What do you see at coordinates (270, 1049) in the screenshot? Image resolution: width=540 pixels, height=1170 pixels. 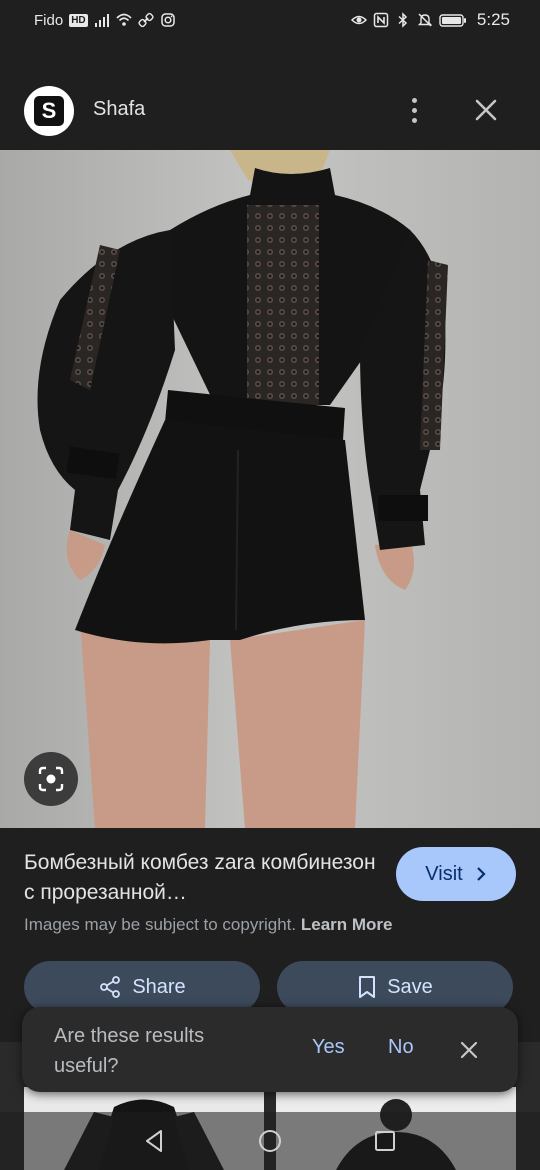 I see `feedback-snackbar: Are these results useful? Yes No` at bounding box center [270, 1049].